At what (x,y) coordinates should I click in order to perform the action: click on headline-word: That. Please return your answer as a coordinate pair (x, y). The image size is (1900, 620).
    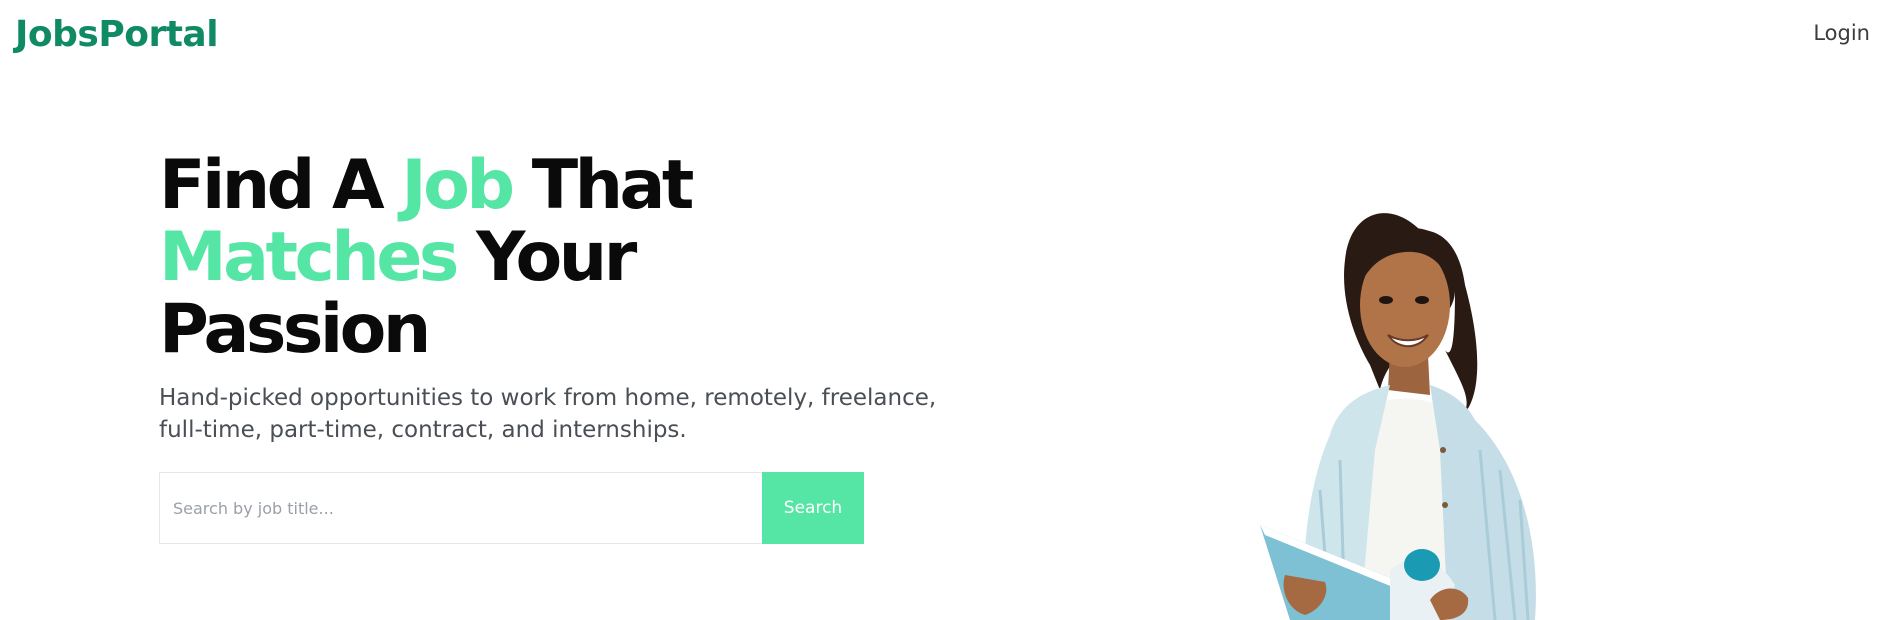
    Looking at the image, I should click on (613, 185).